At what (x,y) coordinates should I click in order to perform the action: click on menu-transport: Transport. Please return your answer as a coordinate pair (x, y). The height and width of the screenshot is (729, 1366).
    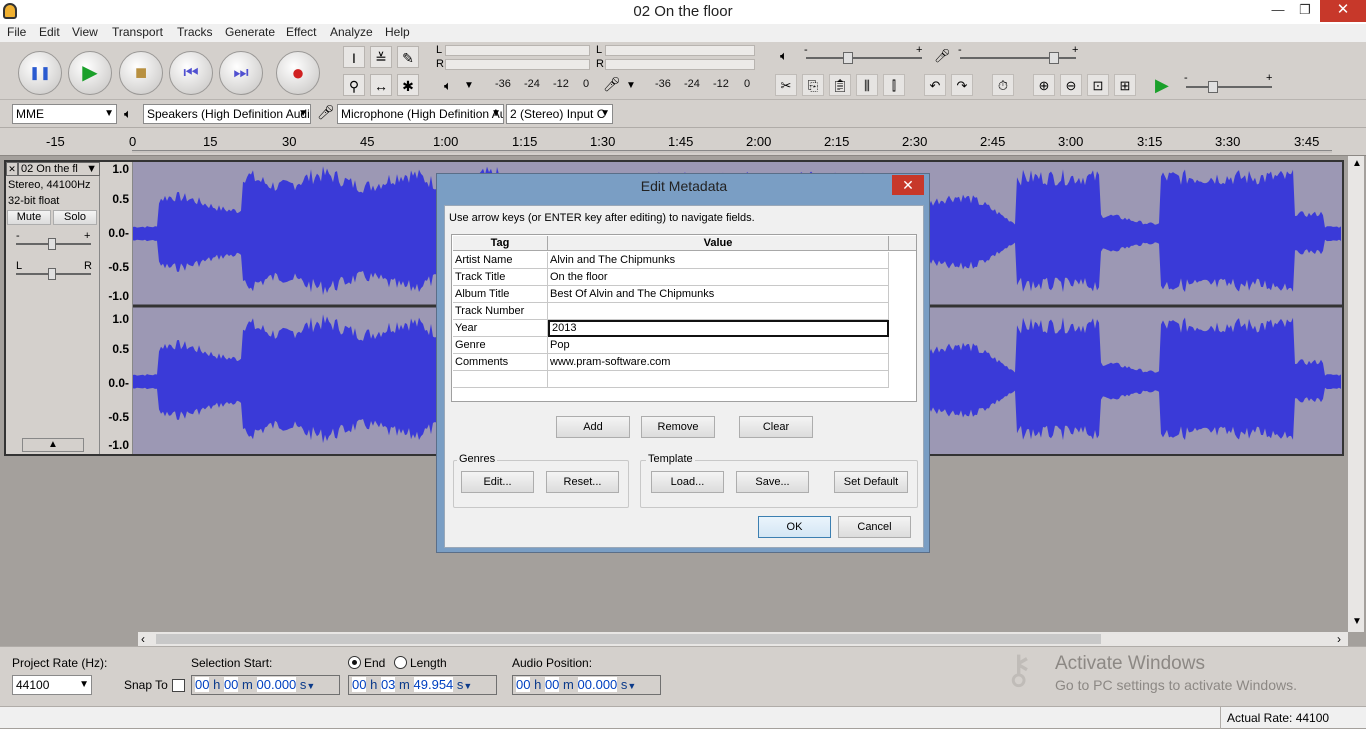
    Looking at the image, I should click on (137, 32).